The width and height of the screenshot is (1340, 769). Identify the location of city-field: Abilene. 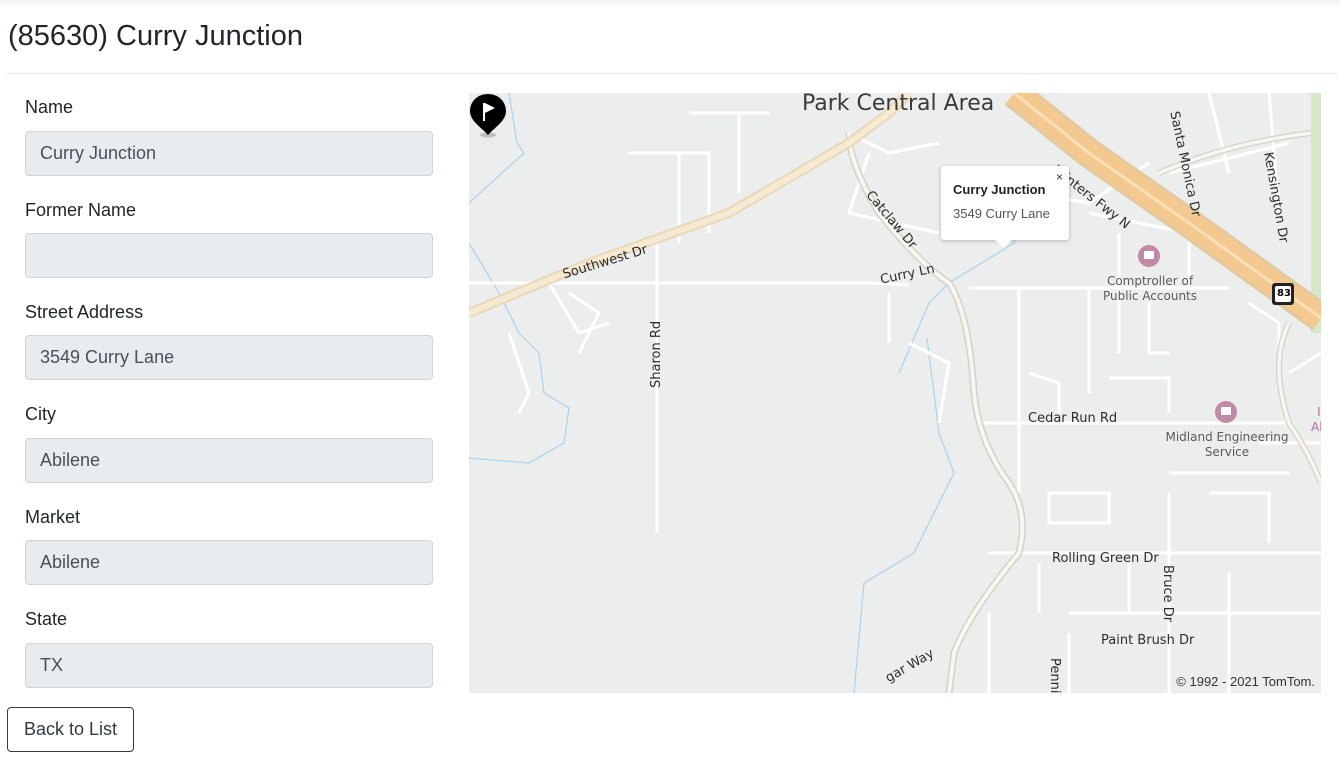
(229, 460).